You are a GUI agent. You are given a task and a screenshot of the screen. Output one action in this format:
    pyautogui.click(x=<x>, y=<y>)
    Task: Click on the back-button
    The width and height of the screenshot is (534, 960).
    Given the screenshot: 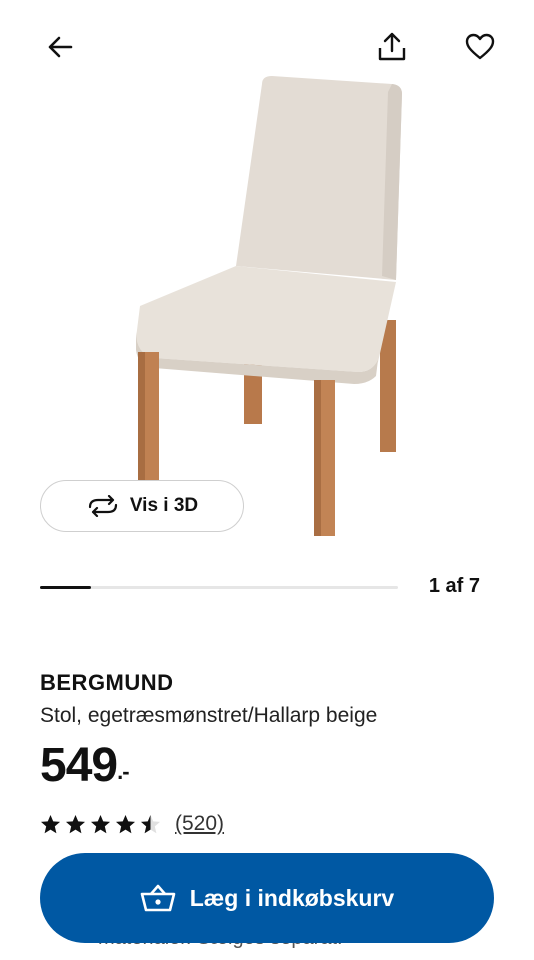 What is the action you would take?
    pyautogui.click(x=60, y=47)
    